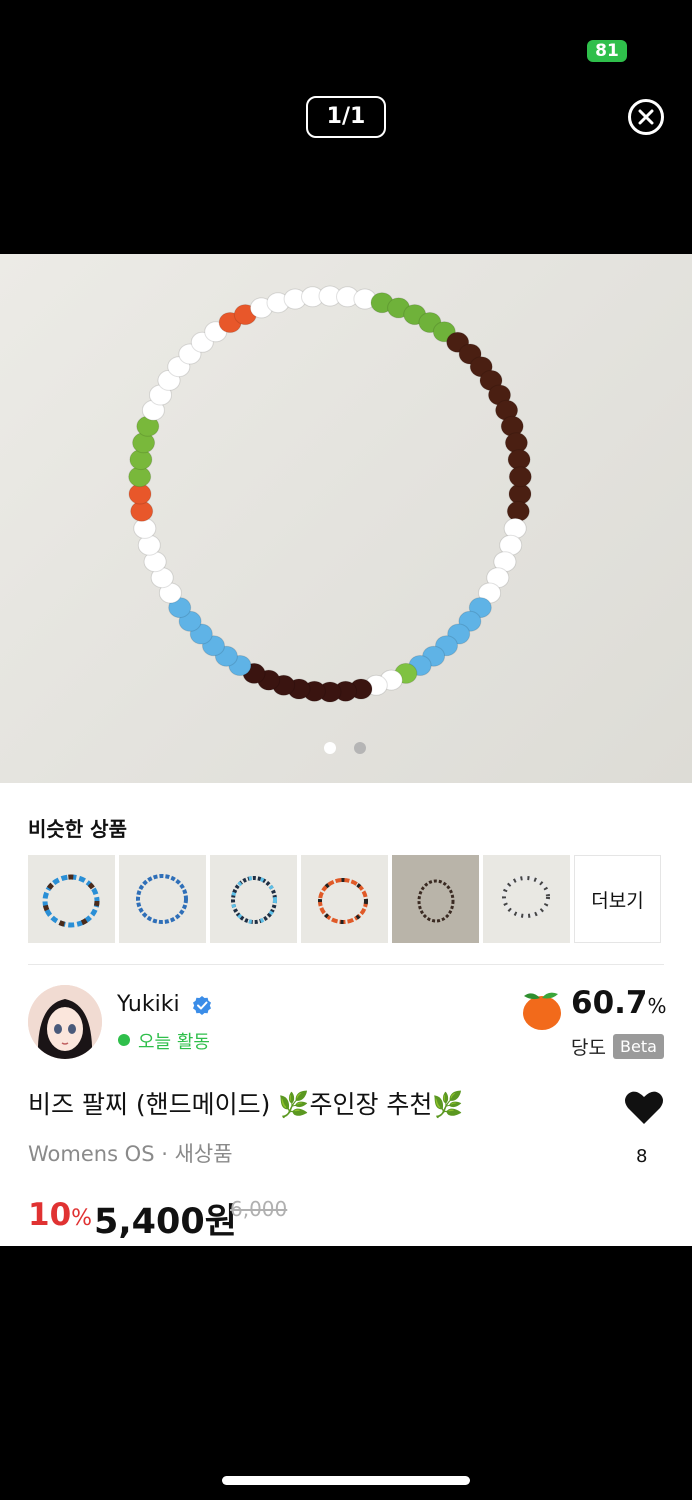 The height and width of the screenshot is (1500, 692). I want to click on bead, so click(520, 477).